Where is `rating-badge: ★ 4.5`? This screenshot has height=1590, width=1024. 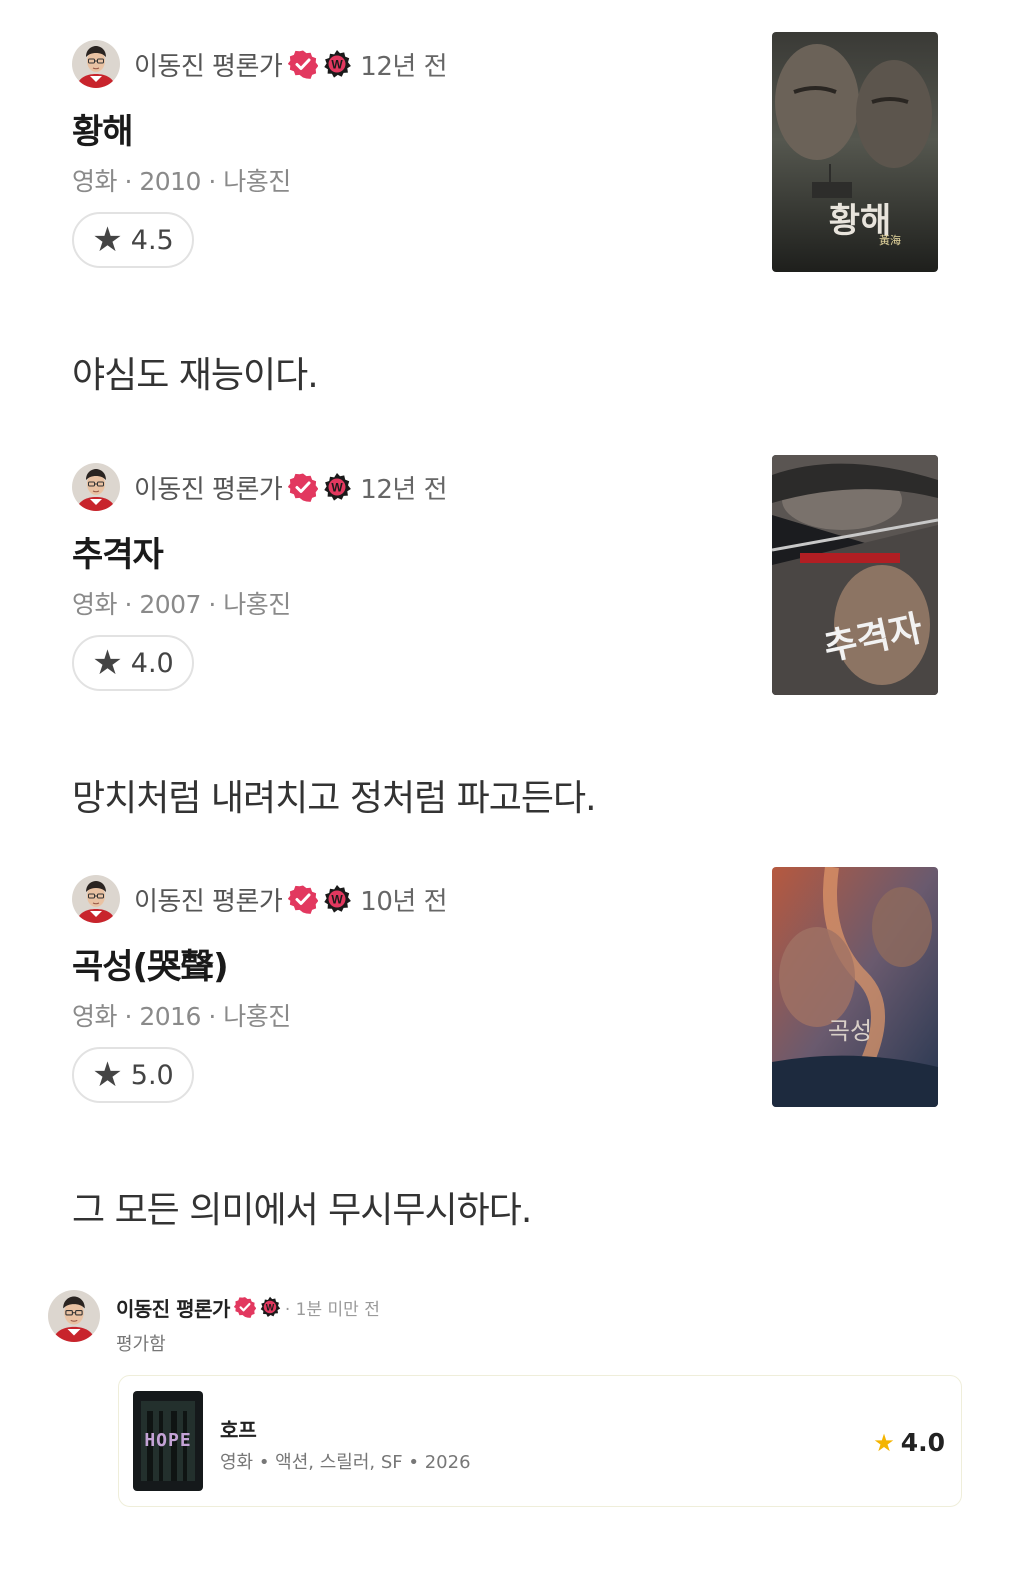
rating-badge: ★ 4.5 is located at coordinates (133, 240).